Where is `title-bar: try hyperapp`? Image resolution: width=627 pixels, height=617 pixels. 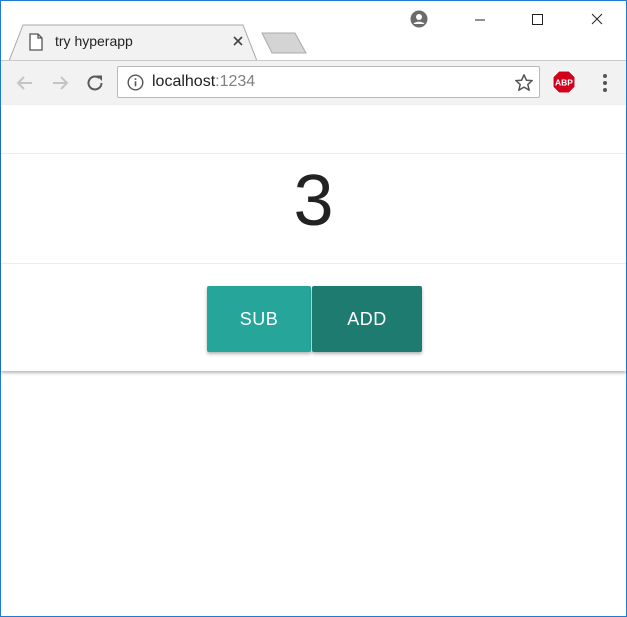 title-bar: try hyperapp is located at coordinates (313, 31).